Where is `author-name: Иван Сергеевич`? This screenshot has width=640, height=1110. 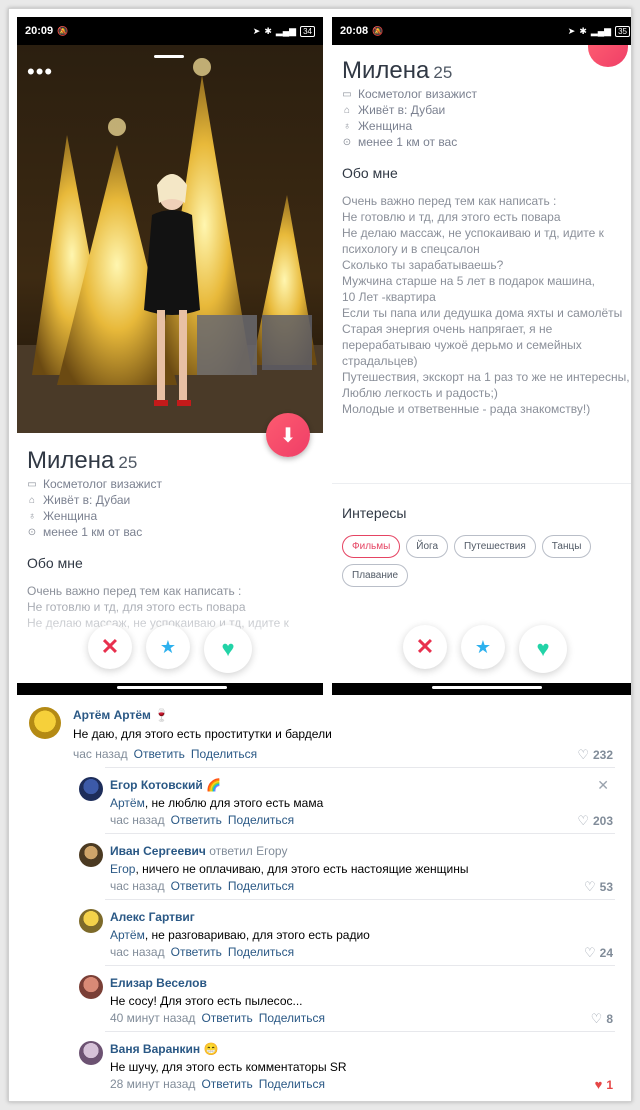 author-name: Иван Сергеевич is located at coordinates (158, 851).